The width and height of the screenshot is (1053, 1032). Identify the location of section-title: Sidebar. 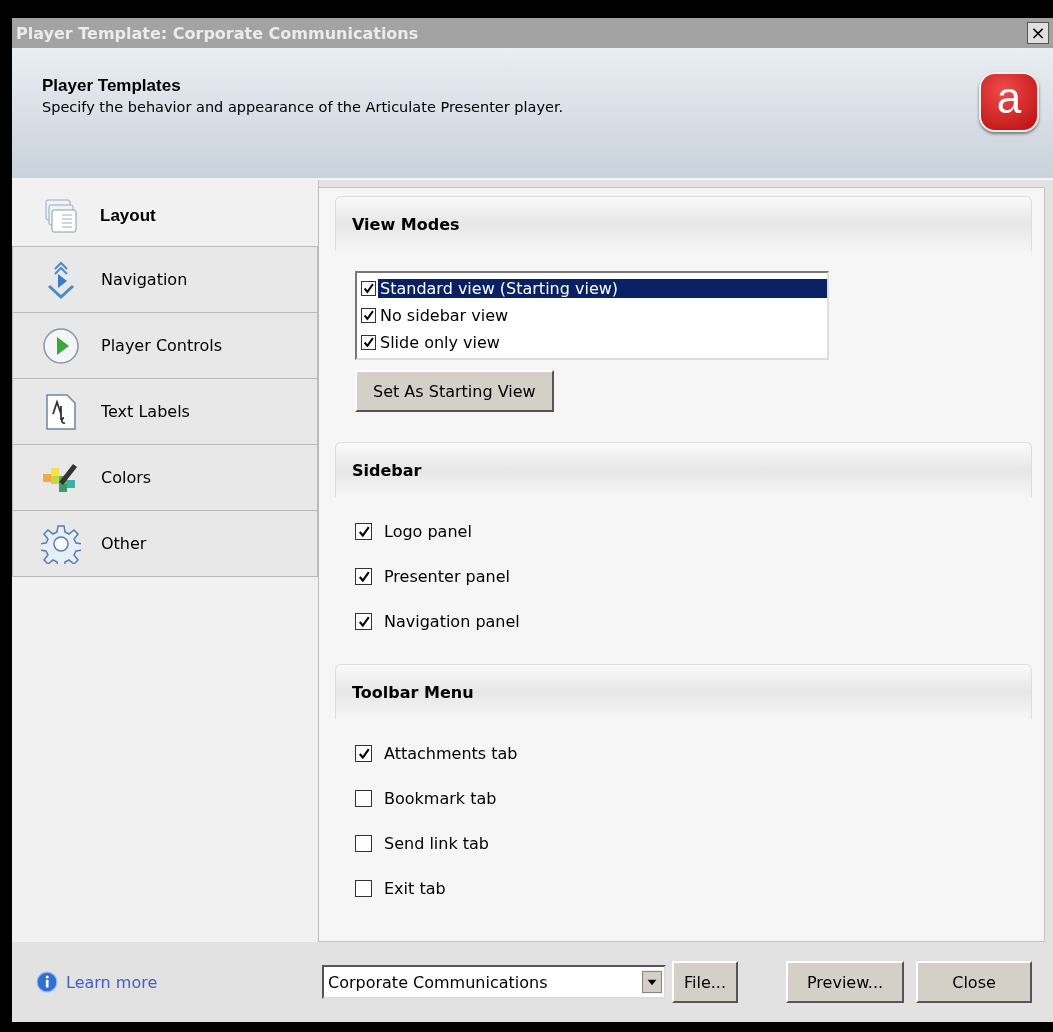
(387, 470).